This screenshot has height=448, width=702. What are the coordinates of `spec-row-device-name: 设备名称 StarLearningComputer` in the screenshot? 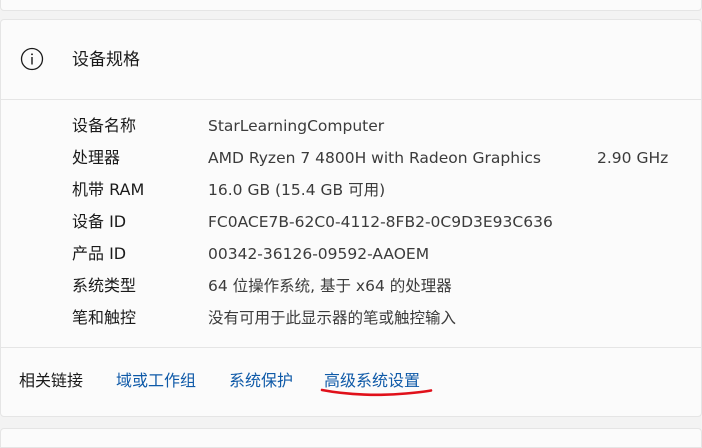 It's located at (351, 126).